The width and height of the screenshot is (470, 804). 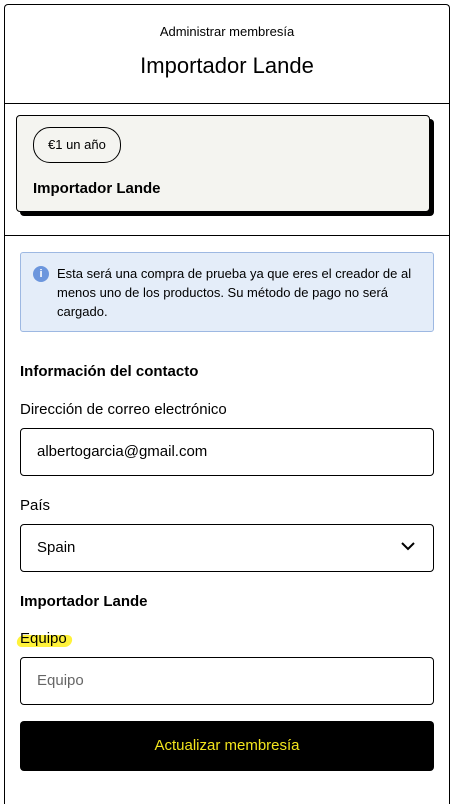 What do you see at coordinates (227, 548) in the screenshot?
I see `country-select: Spain` at bounding box center [227, 548].